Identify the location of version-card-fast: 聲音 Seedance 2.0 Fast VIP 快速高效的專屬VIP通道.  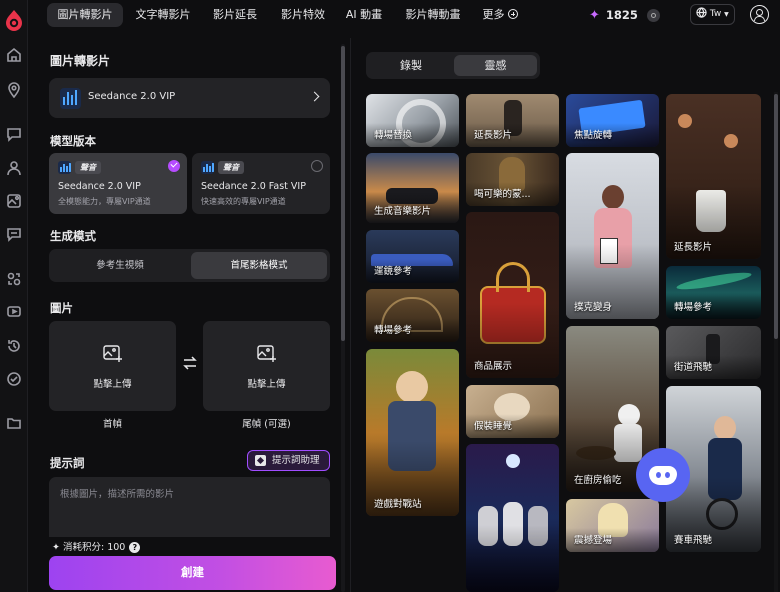
(261, 183).